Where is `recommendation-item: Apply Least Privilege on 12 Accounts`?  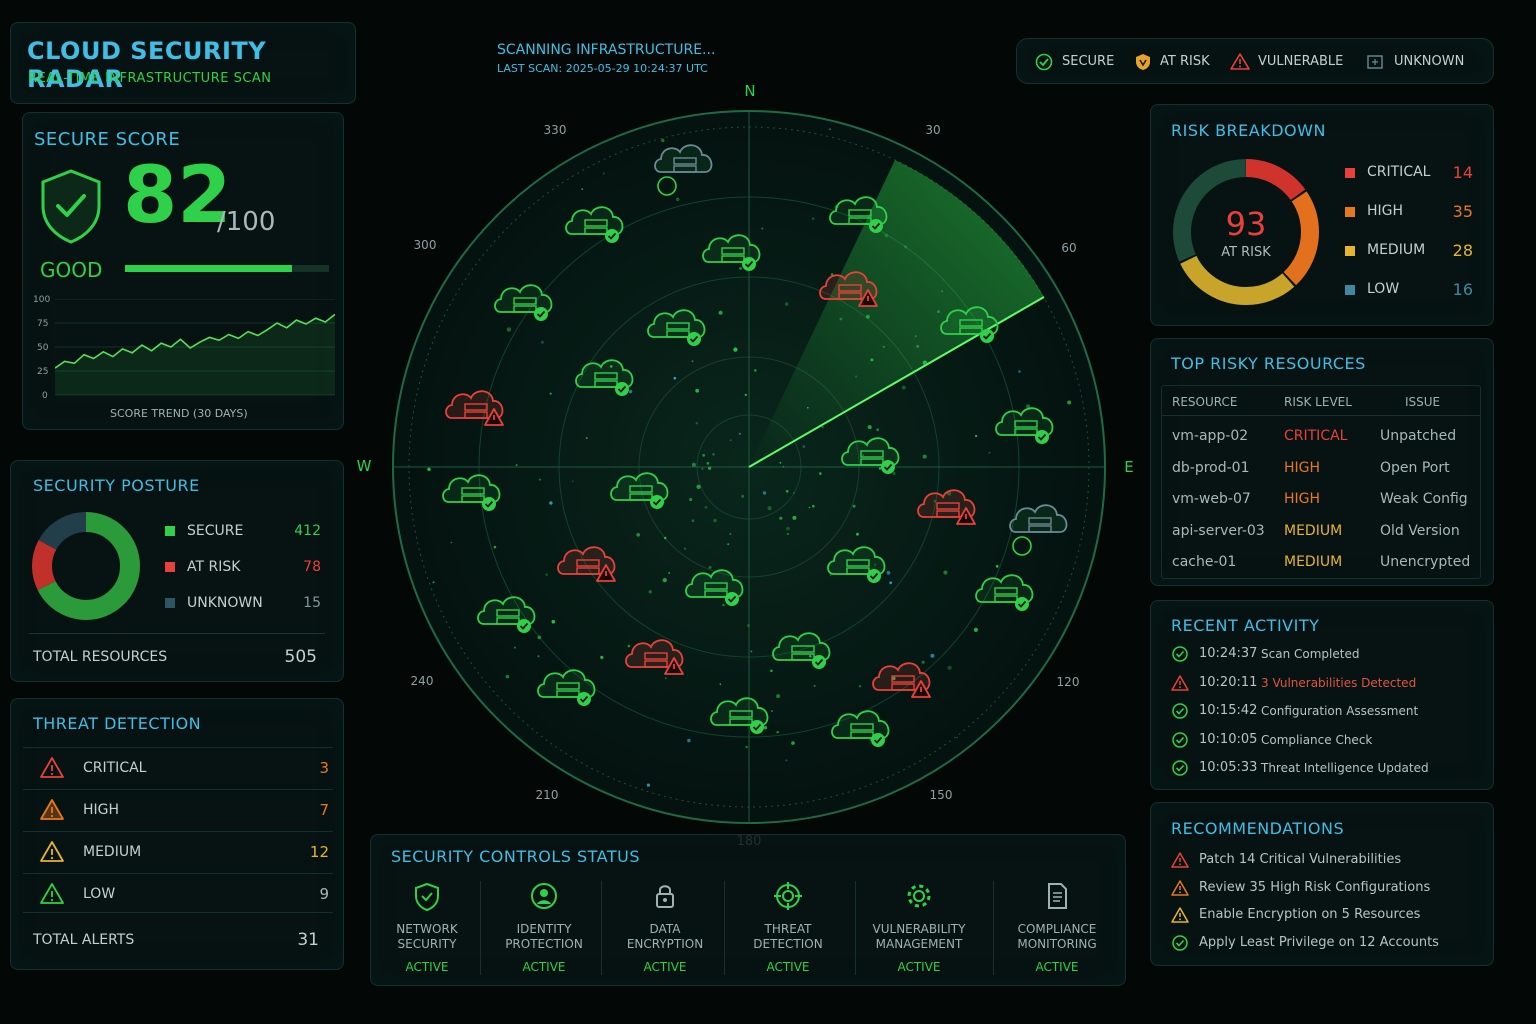 recommendation-item: Apply Least Privilege on 12 Accounts is located at coordinates (1329, 944).